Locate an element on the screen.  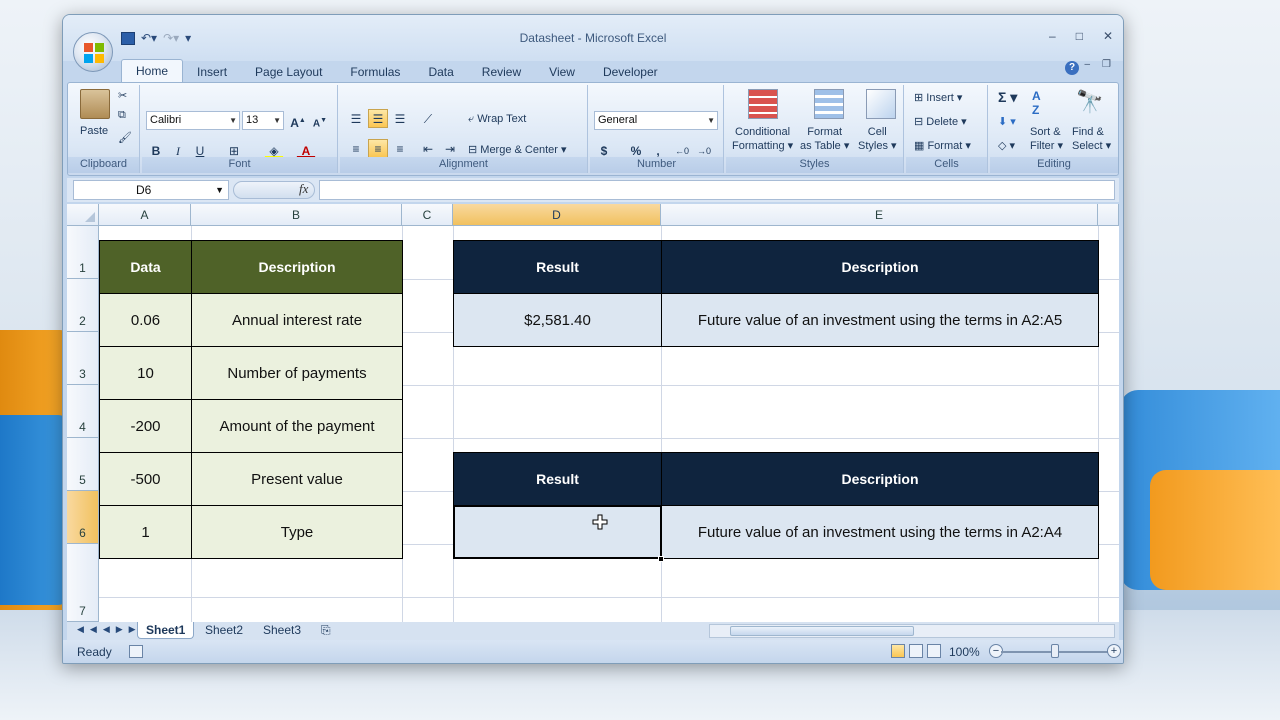
format-painter-icon: 🖌 is located at coordinates (125, 137).